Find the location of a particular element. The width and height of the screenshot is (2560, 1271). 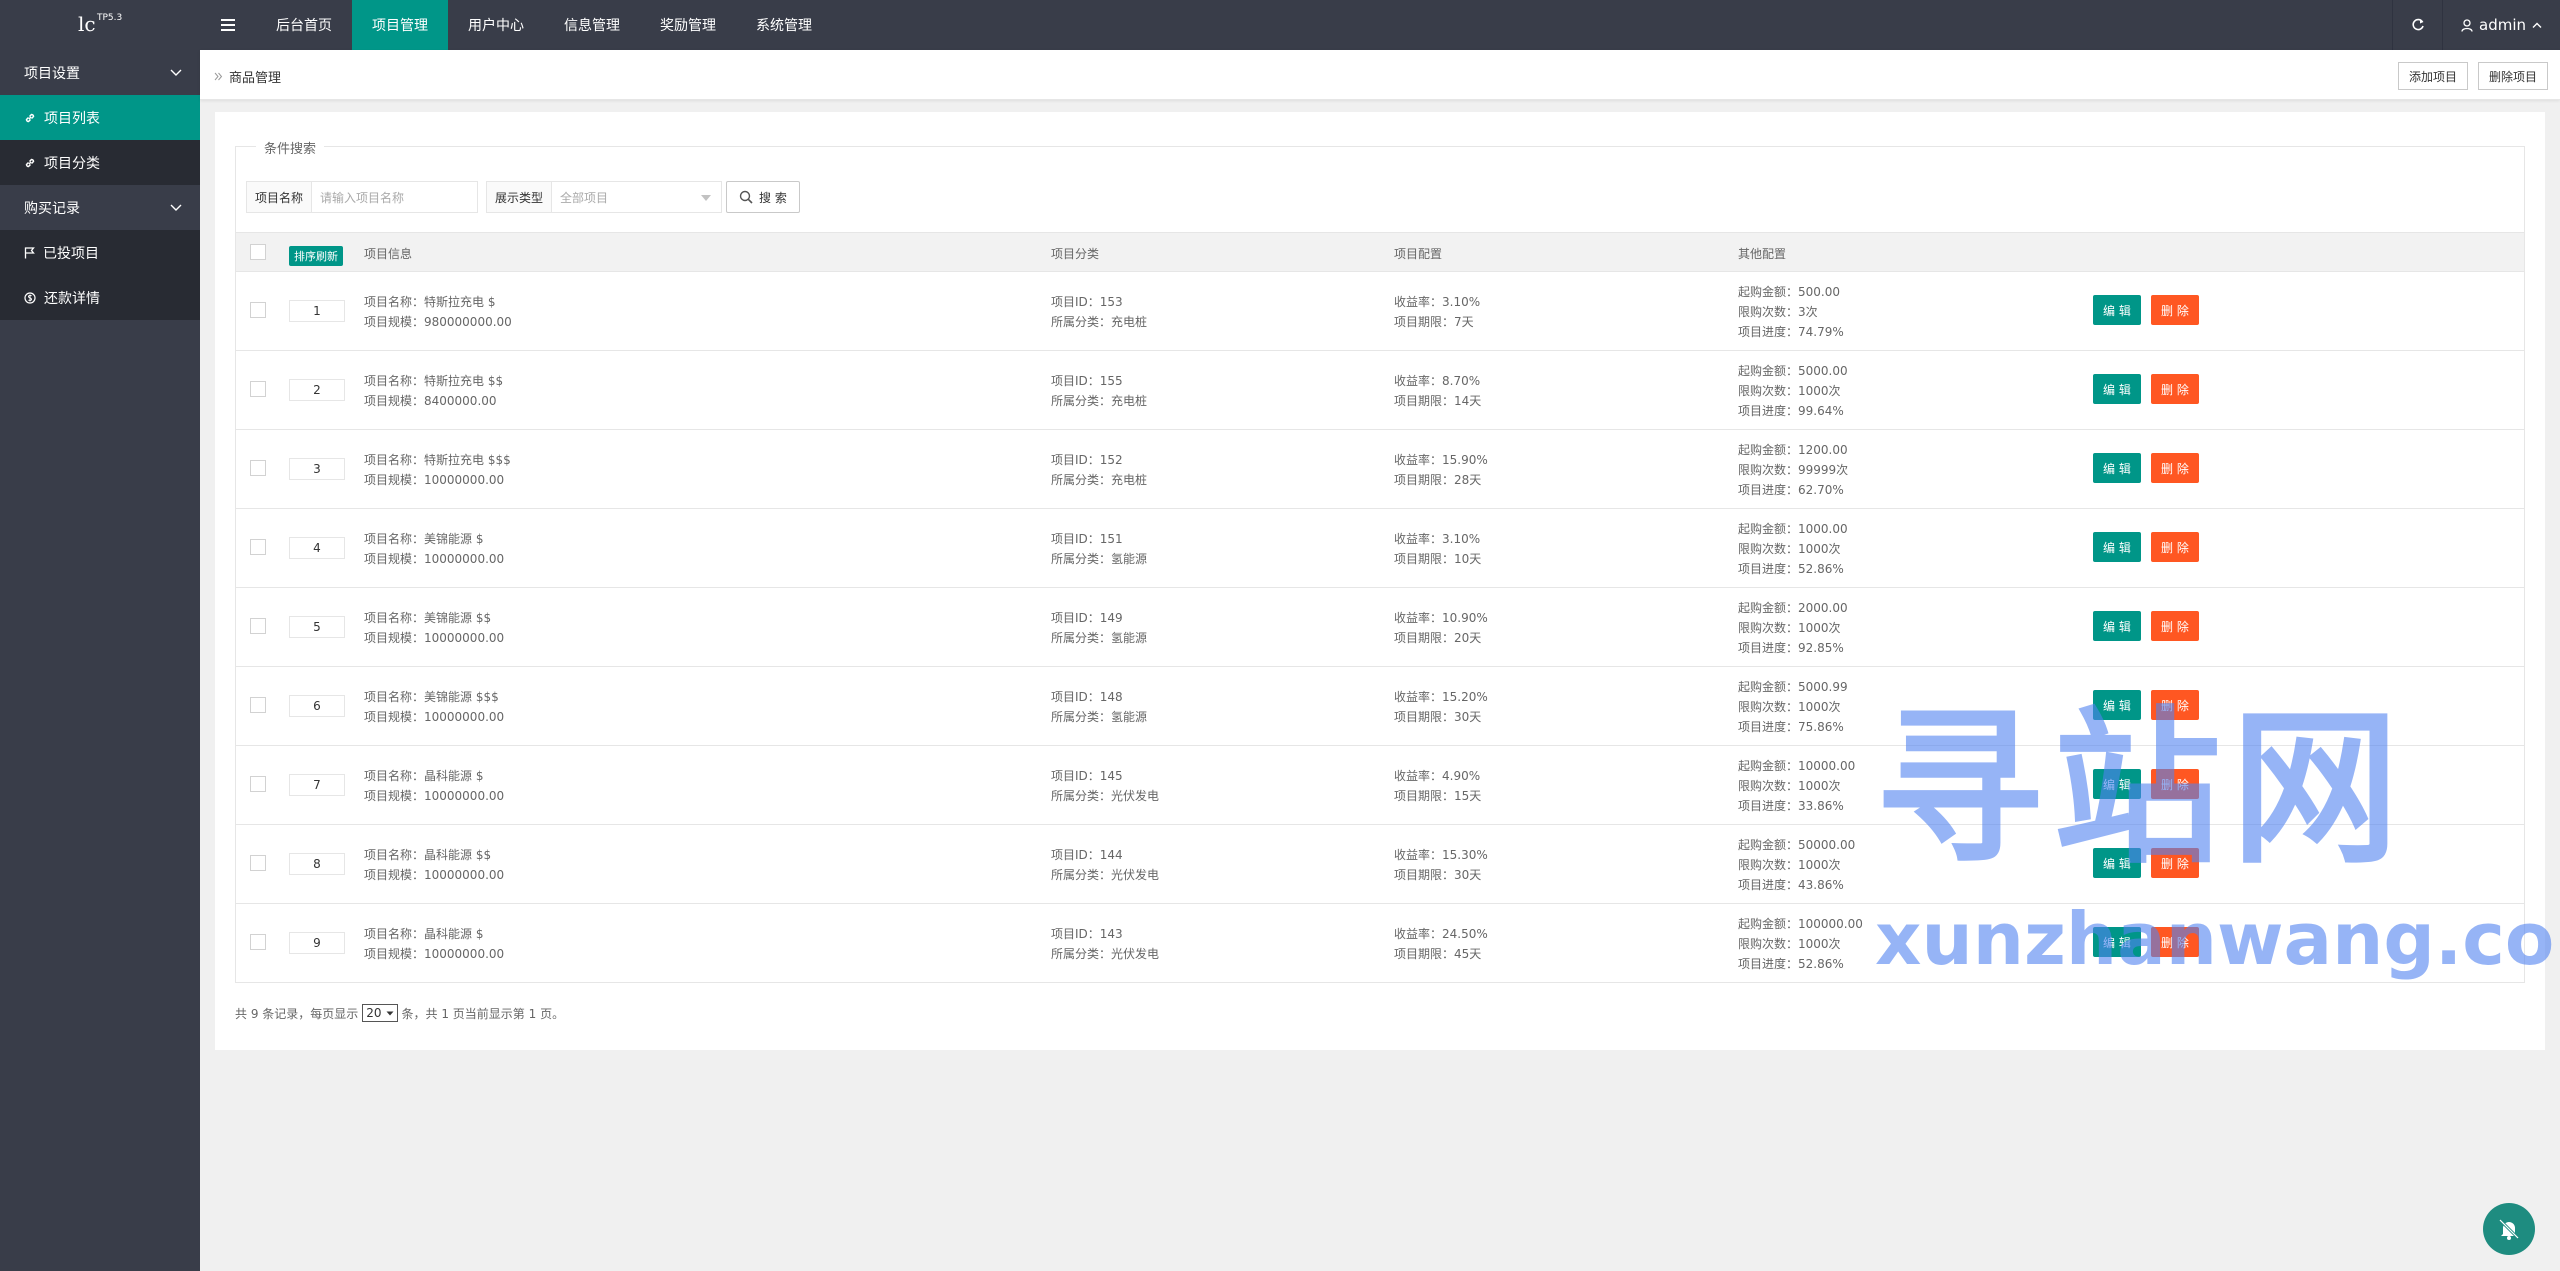

chevron-down-icon is located at coordinates (176, 72).